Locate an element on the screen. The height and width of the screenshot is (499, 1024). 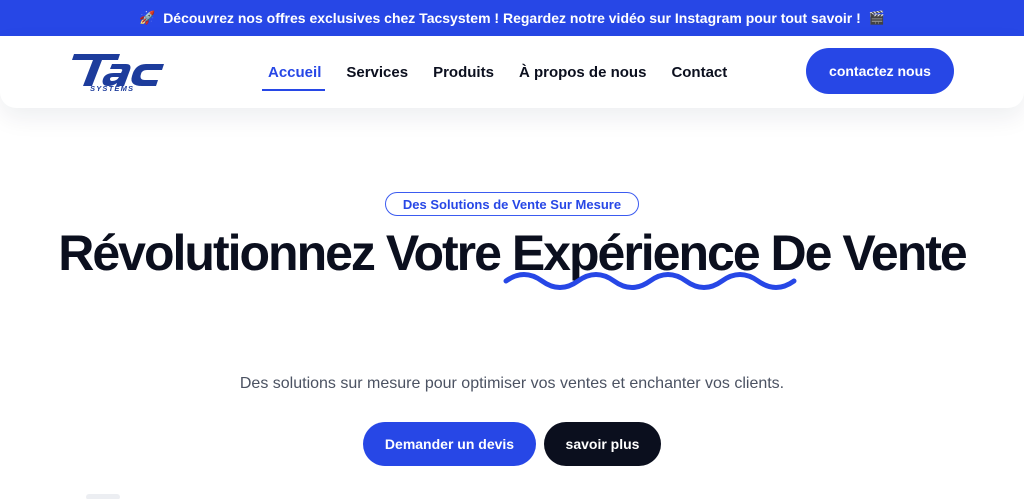
learn-more-button: savoir plus is located at coordinates (602, 444).